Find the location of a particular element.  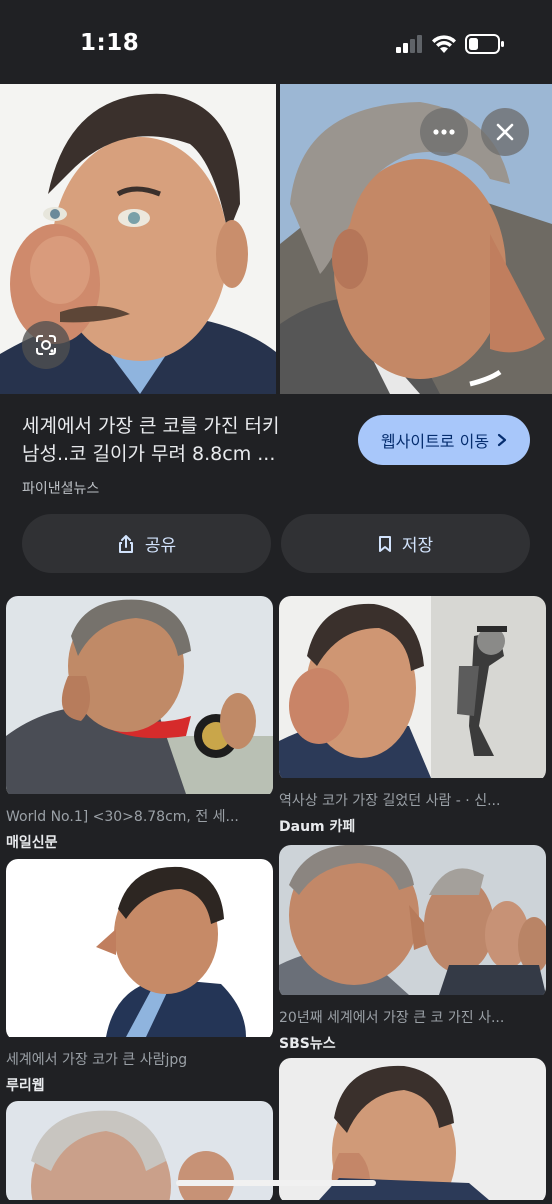

close-button is located at coordinates (505, 132).